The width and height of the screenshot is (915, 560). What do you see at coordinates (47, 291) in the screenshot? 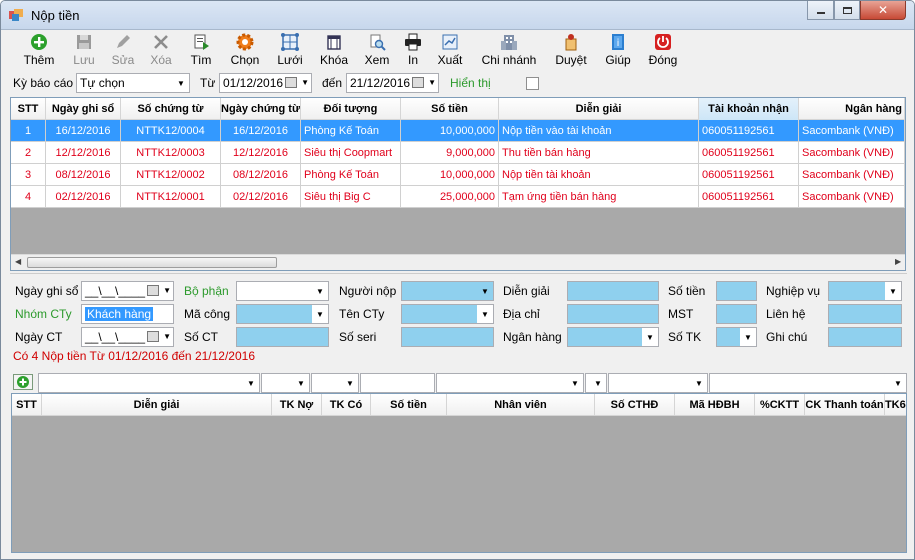
I see `ngay-ghi-so-label: Ngày ghi sổ` at bounding box center [47, 291].